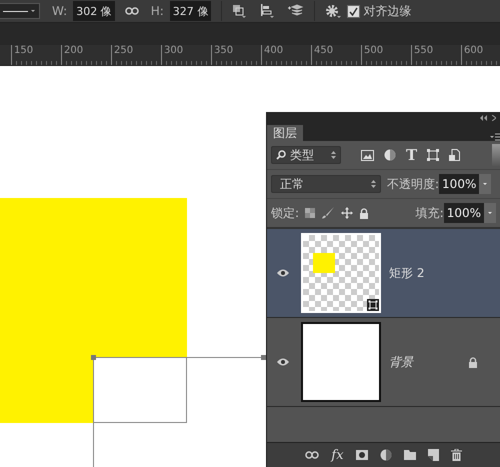 The height and width of the screenshot is (467, 500). I want to click on layer-mask-icon, so click(362, 455).